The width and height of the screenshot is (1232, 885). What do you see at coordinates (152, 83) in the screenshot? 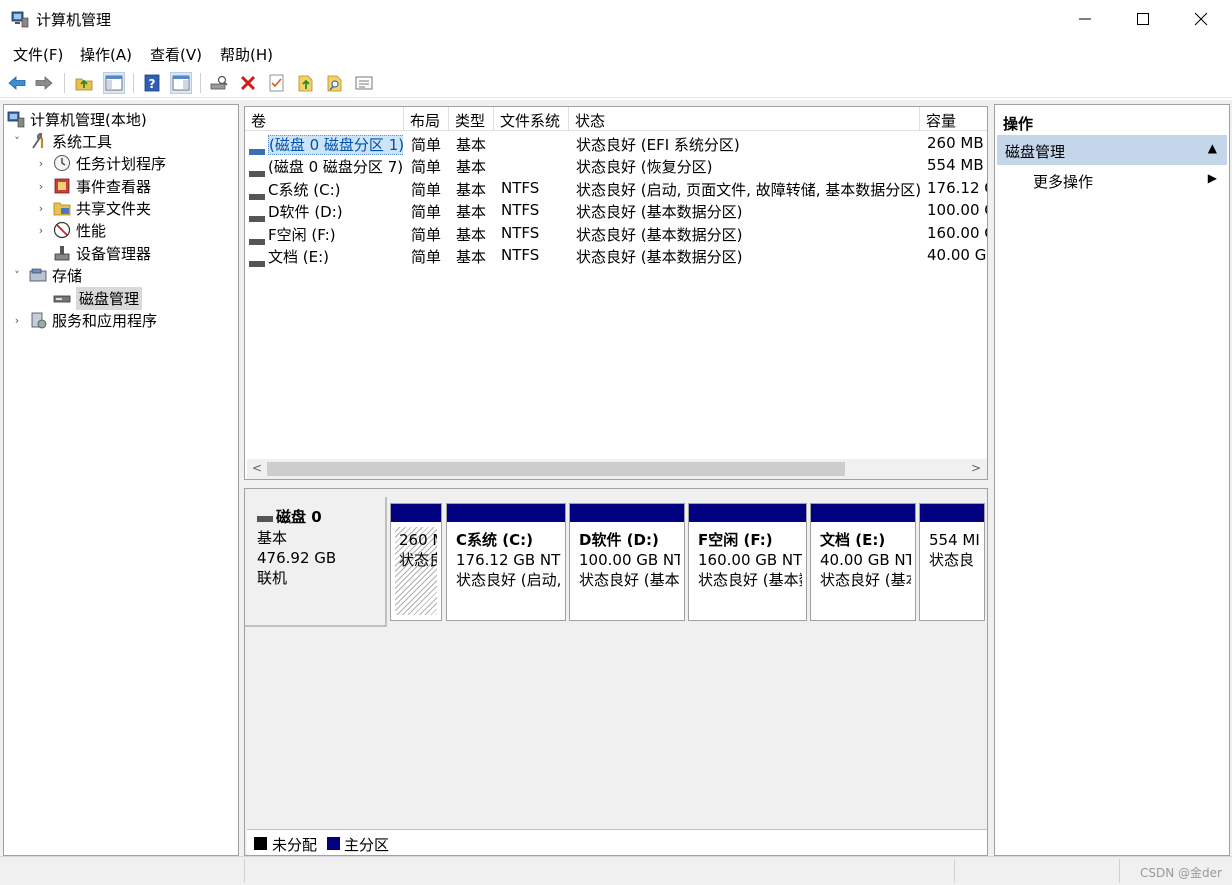
I see `help-icon: ?` at bounding box center [152, 83].